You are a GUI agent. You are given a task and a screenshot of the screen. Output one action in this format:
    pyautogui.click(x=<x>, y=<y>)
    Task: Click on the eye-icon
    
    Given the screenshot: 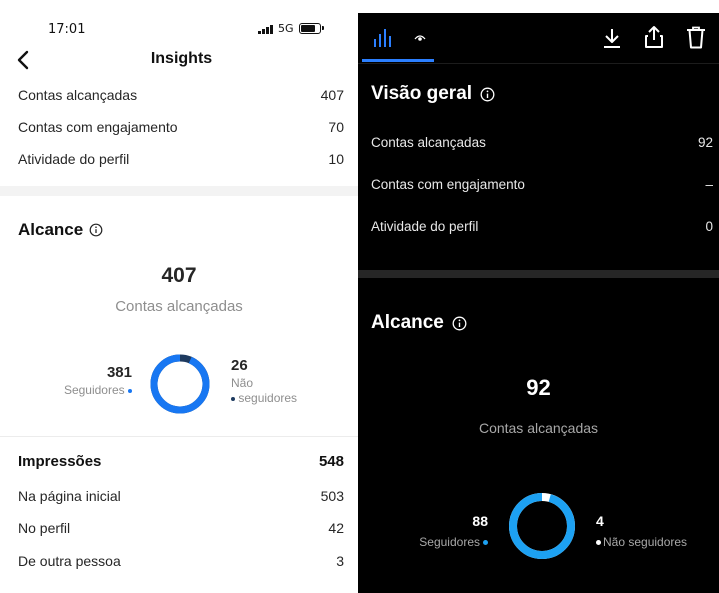 What is the action you would take?
    pyautogui.click(x=420, y=38)
    